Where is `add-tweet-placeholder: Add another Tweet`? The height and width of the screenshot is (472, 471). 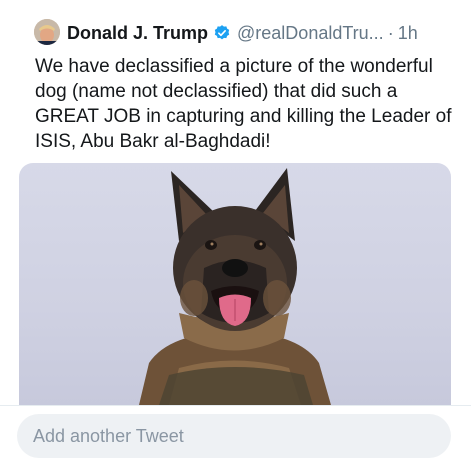 add-tweet-placeholder: Add another Tweet is located at coordinates (108, 436).